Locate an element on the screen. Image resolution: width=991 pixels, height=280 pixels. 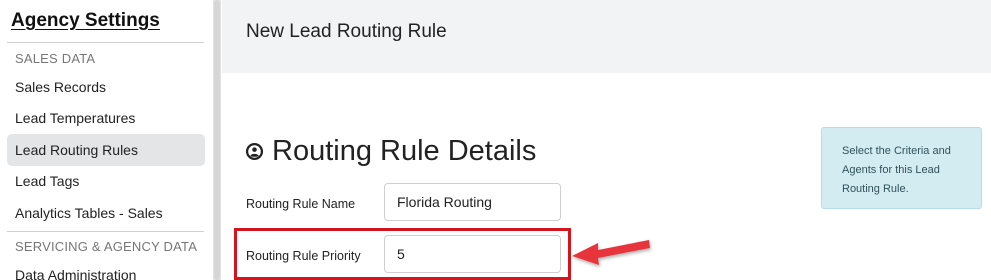
sidebar-item-analytics-tables-sales: Analytics Tables - Sales is located at coordinates (106, 213).